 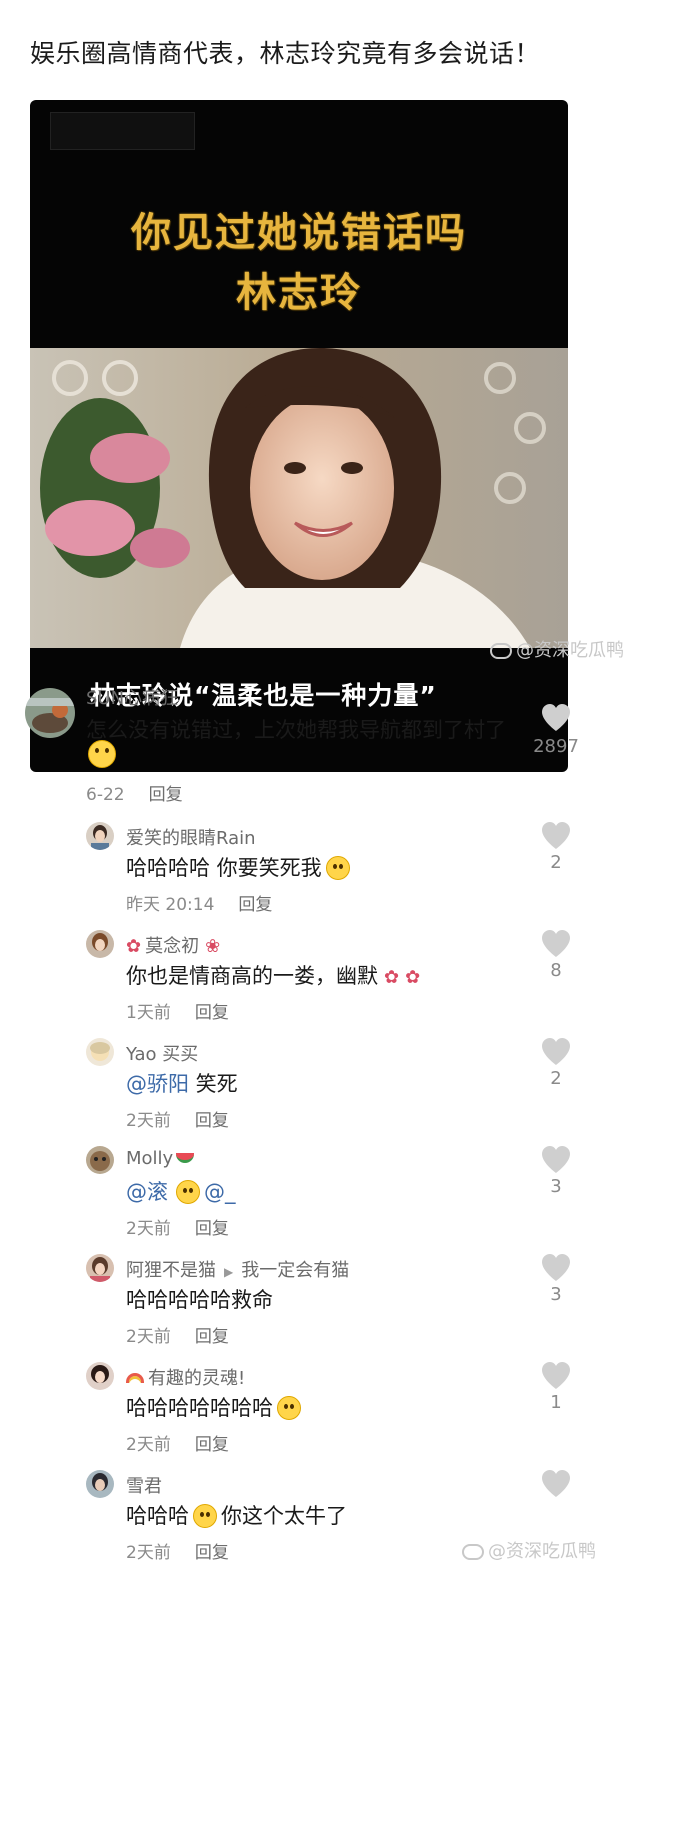 I want to click on commenter-name: 莫念初, so click(x=172, y=946).